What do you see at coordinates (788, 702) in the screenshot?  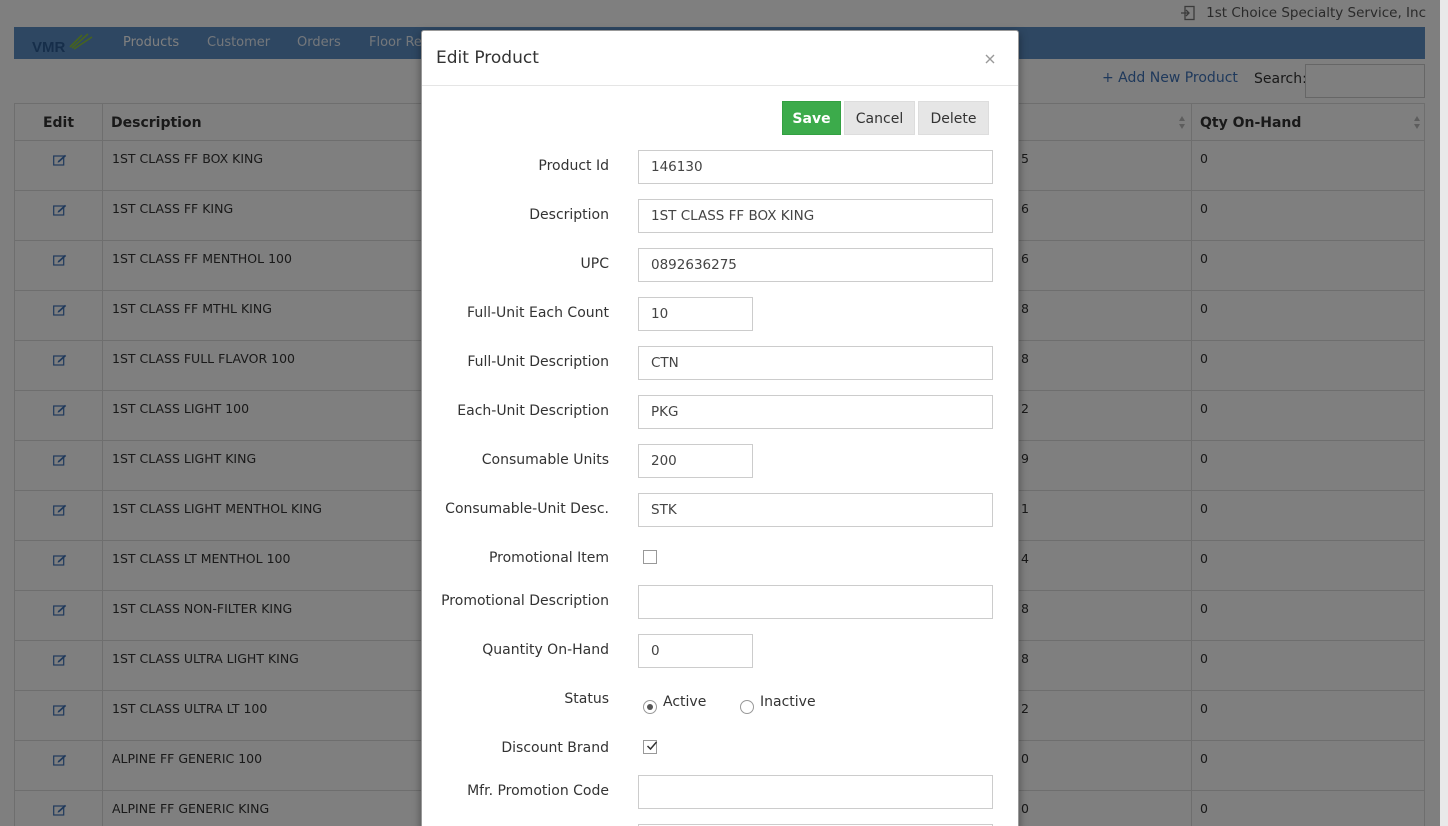 I see `status-inactive-label: Inactive` at bounding box center [788, 702].